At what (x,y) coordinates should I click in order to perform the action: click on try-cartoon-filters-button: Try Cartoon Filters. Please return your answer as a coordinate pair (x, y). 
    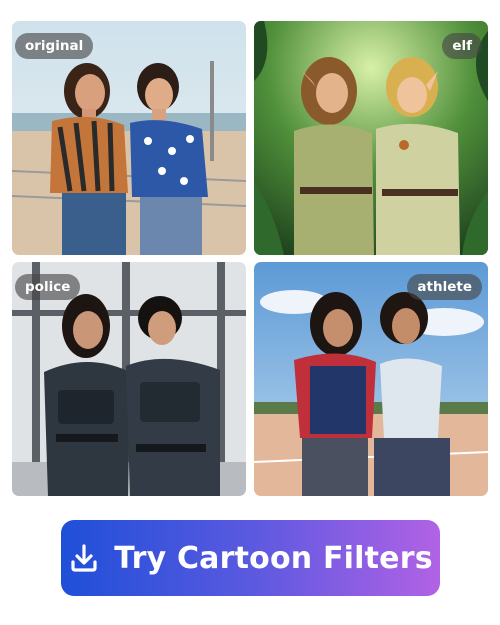
    Looking at the image, I should click on (250, 558).